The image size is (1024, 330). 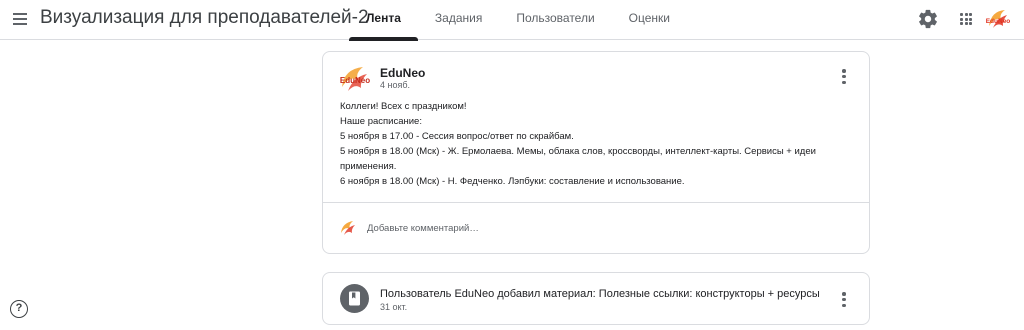 I want to click on account-avatar-eduneo-logo: EduNeo, so click(x=998, y=19).